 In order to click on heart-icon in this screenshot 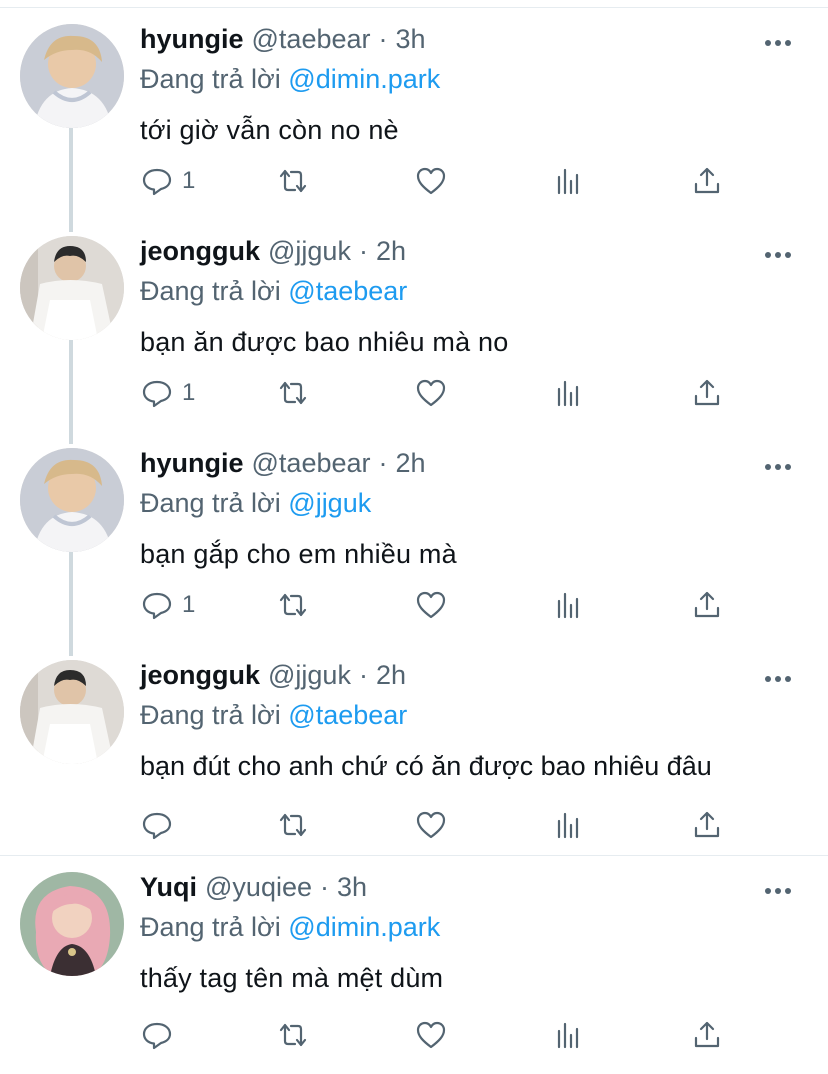, I will do `click(431, 1035)`.